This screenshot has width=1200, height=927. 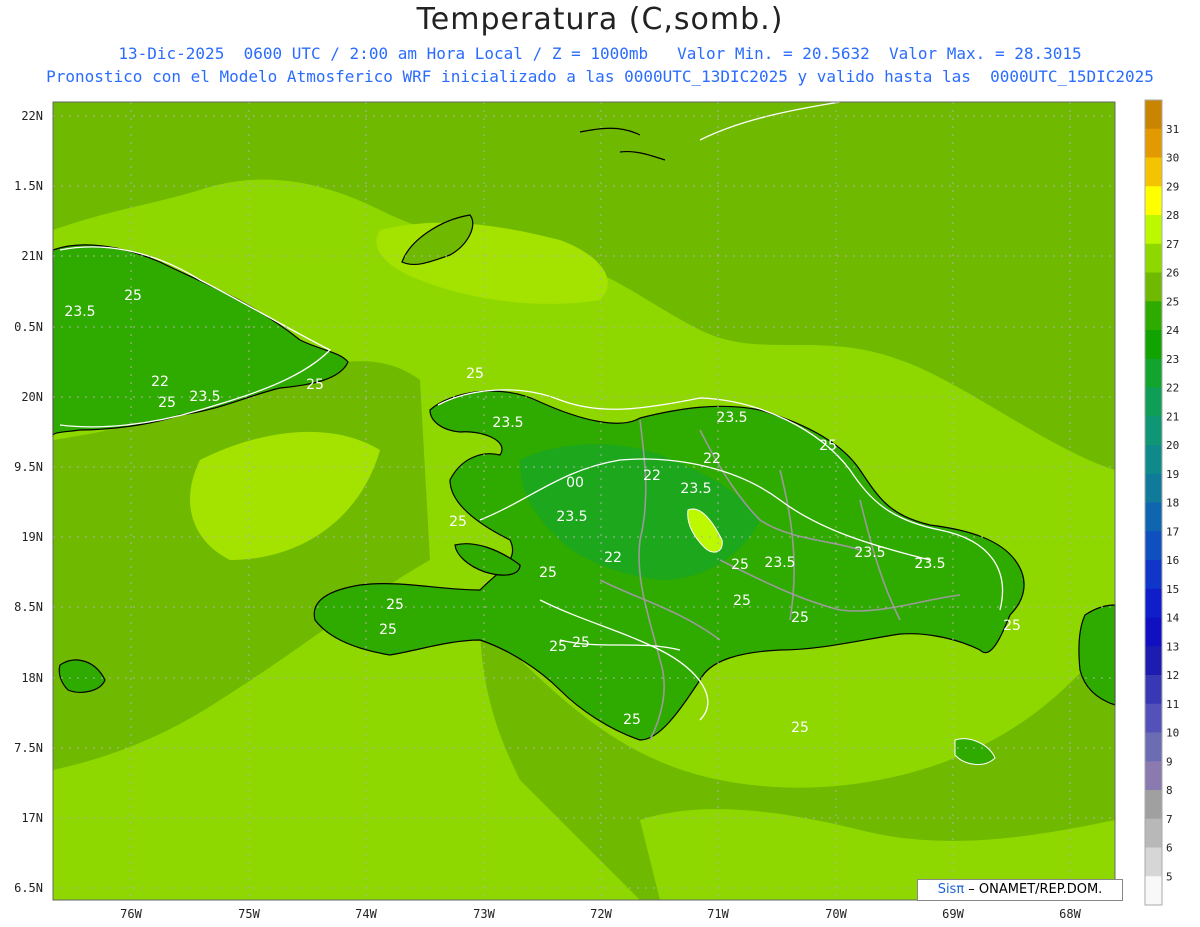 I want to click on colorbar-label: 18, so click(x=1172, y=503).